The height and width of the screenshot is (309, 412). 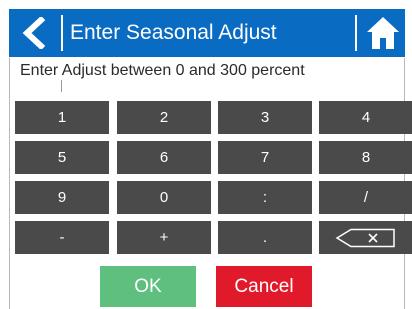 I want to click on key-0: 0, so click(x=164, y=197).